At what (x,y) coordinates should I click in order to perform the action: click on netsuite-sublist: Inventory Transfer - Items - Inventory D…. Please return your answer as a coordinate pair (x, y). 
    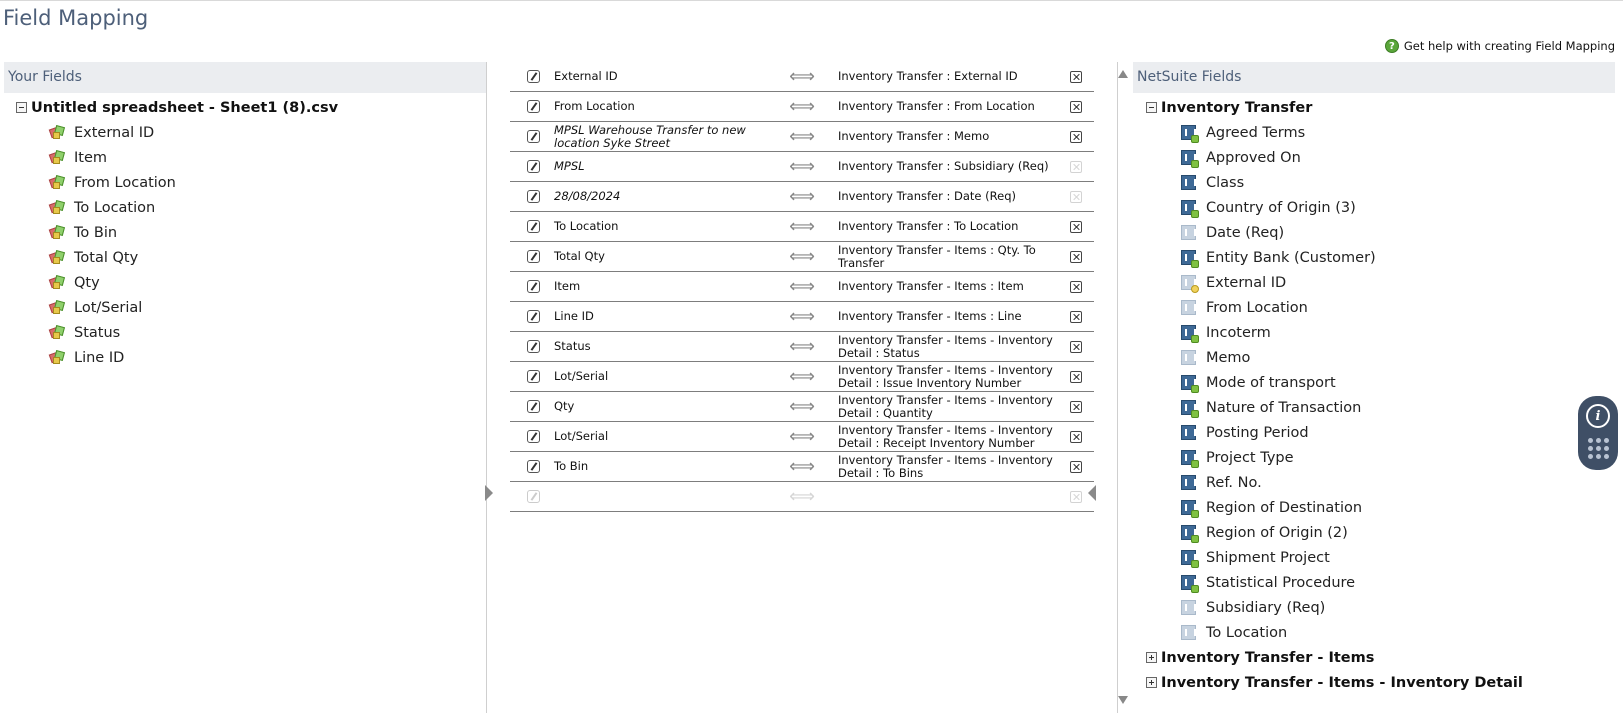
    Looking at the image, I should click on (1374, 682).